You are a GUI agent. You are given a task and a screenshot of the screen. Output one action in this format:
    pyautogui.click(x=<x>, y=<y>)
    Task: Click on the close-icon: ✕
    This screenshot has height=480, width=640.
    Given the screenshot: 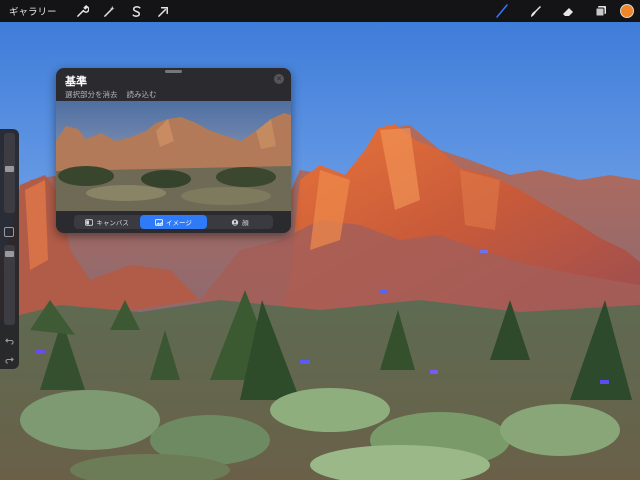 What is the action you would take?
    pyautogui.click(x=279, y=78)
    